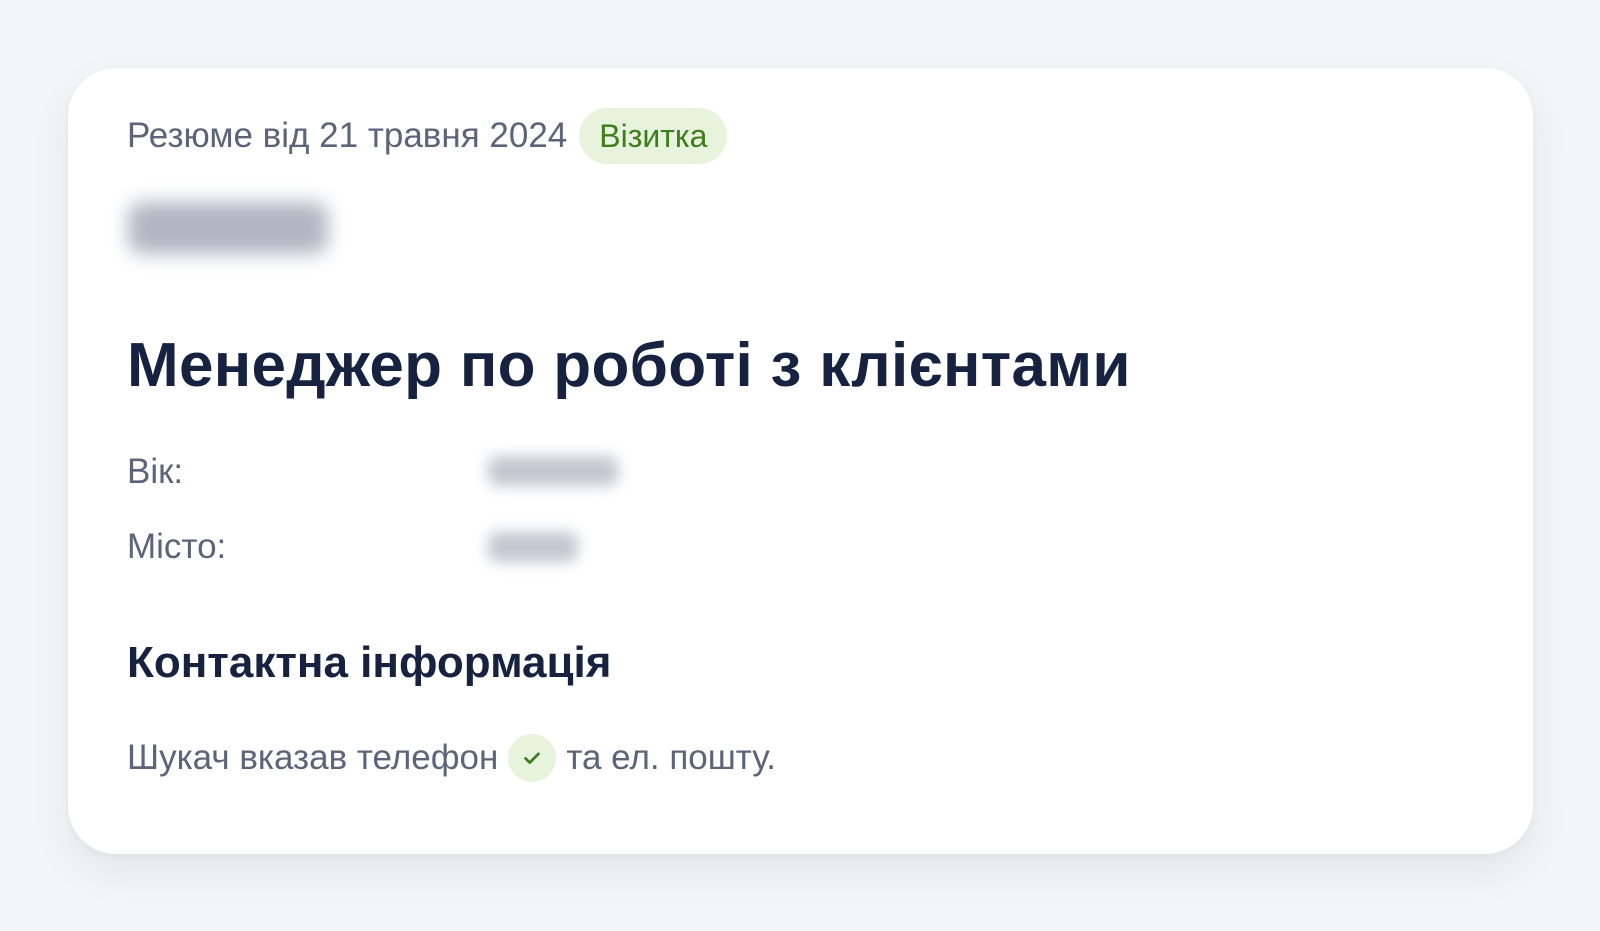 The image size is (1600, 931). Describe the element at coordinates (533, 547) in the screenshot. I see `blurred-city-value` at that location.